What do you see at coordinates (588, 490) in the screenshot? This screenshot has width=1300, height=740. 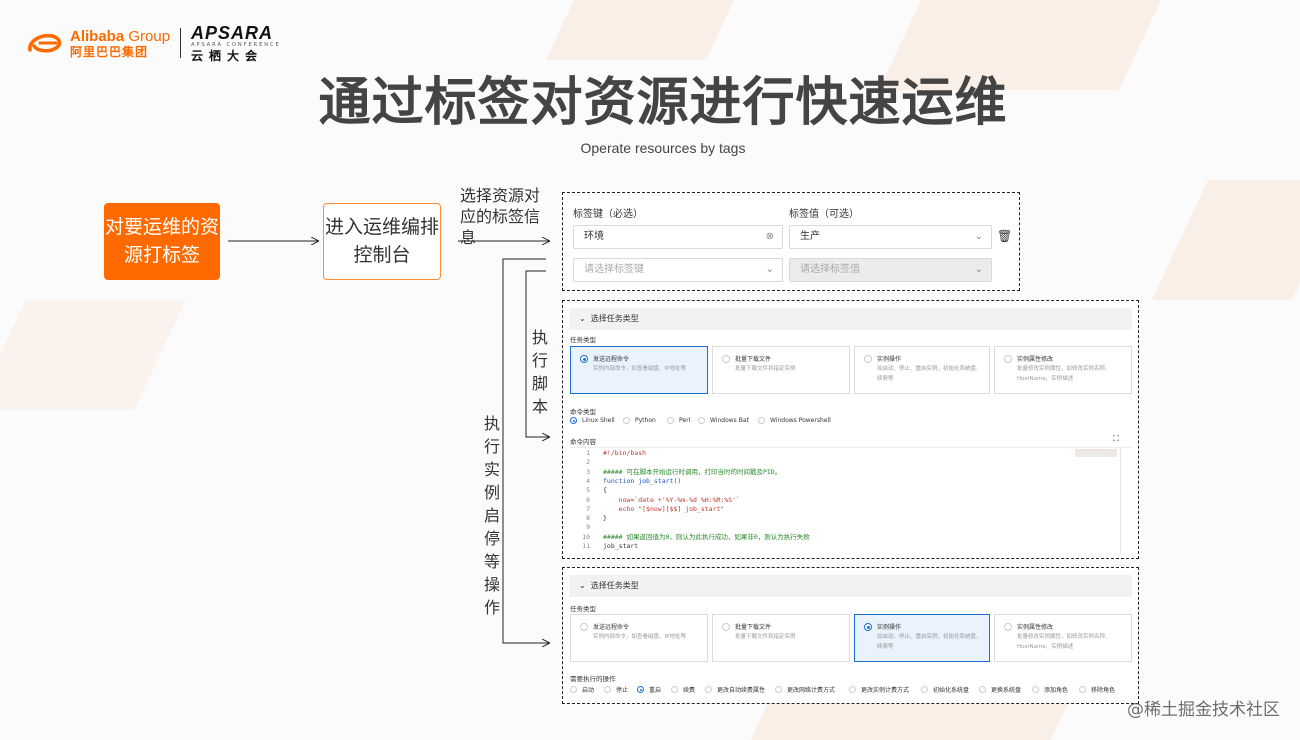 I see `line-number: 5` at bounding box center [588, 490].